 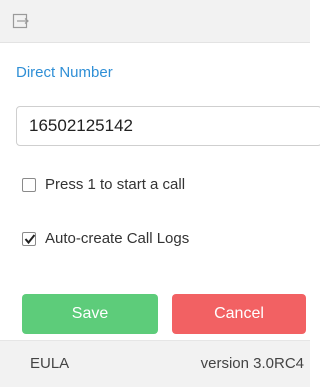 What do you see at coordinates (115, 184) in the screenshot?
I see `press-1-label: Press 1 to start a call` at bounding box center [115, 184].